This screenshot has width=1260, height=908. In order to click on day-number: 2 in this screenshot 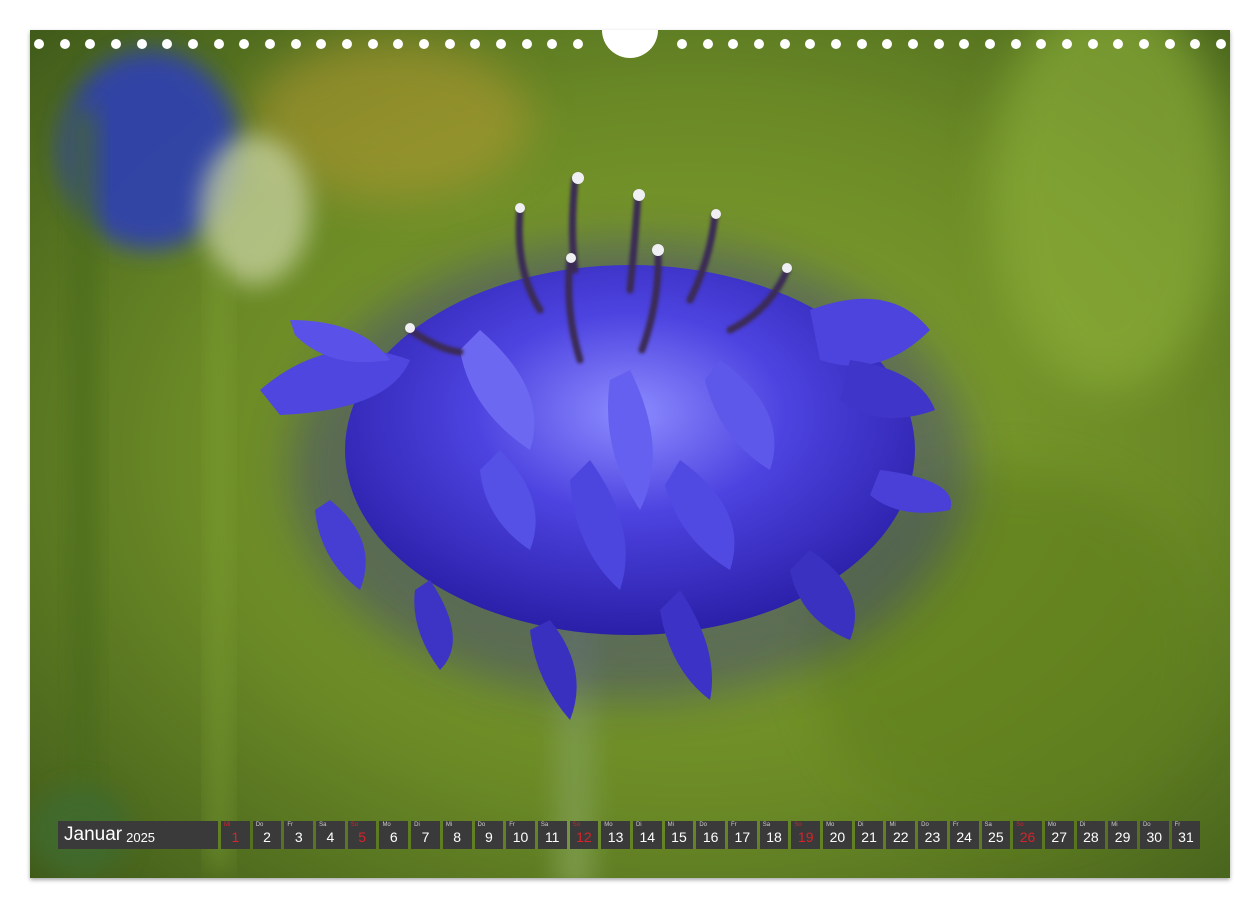, I will do `click(267, 837)`.